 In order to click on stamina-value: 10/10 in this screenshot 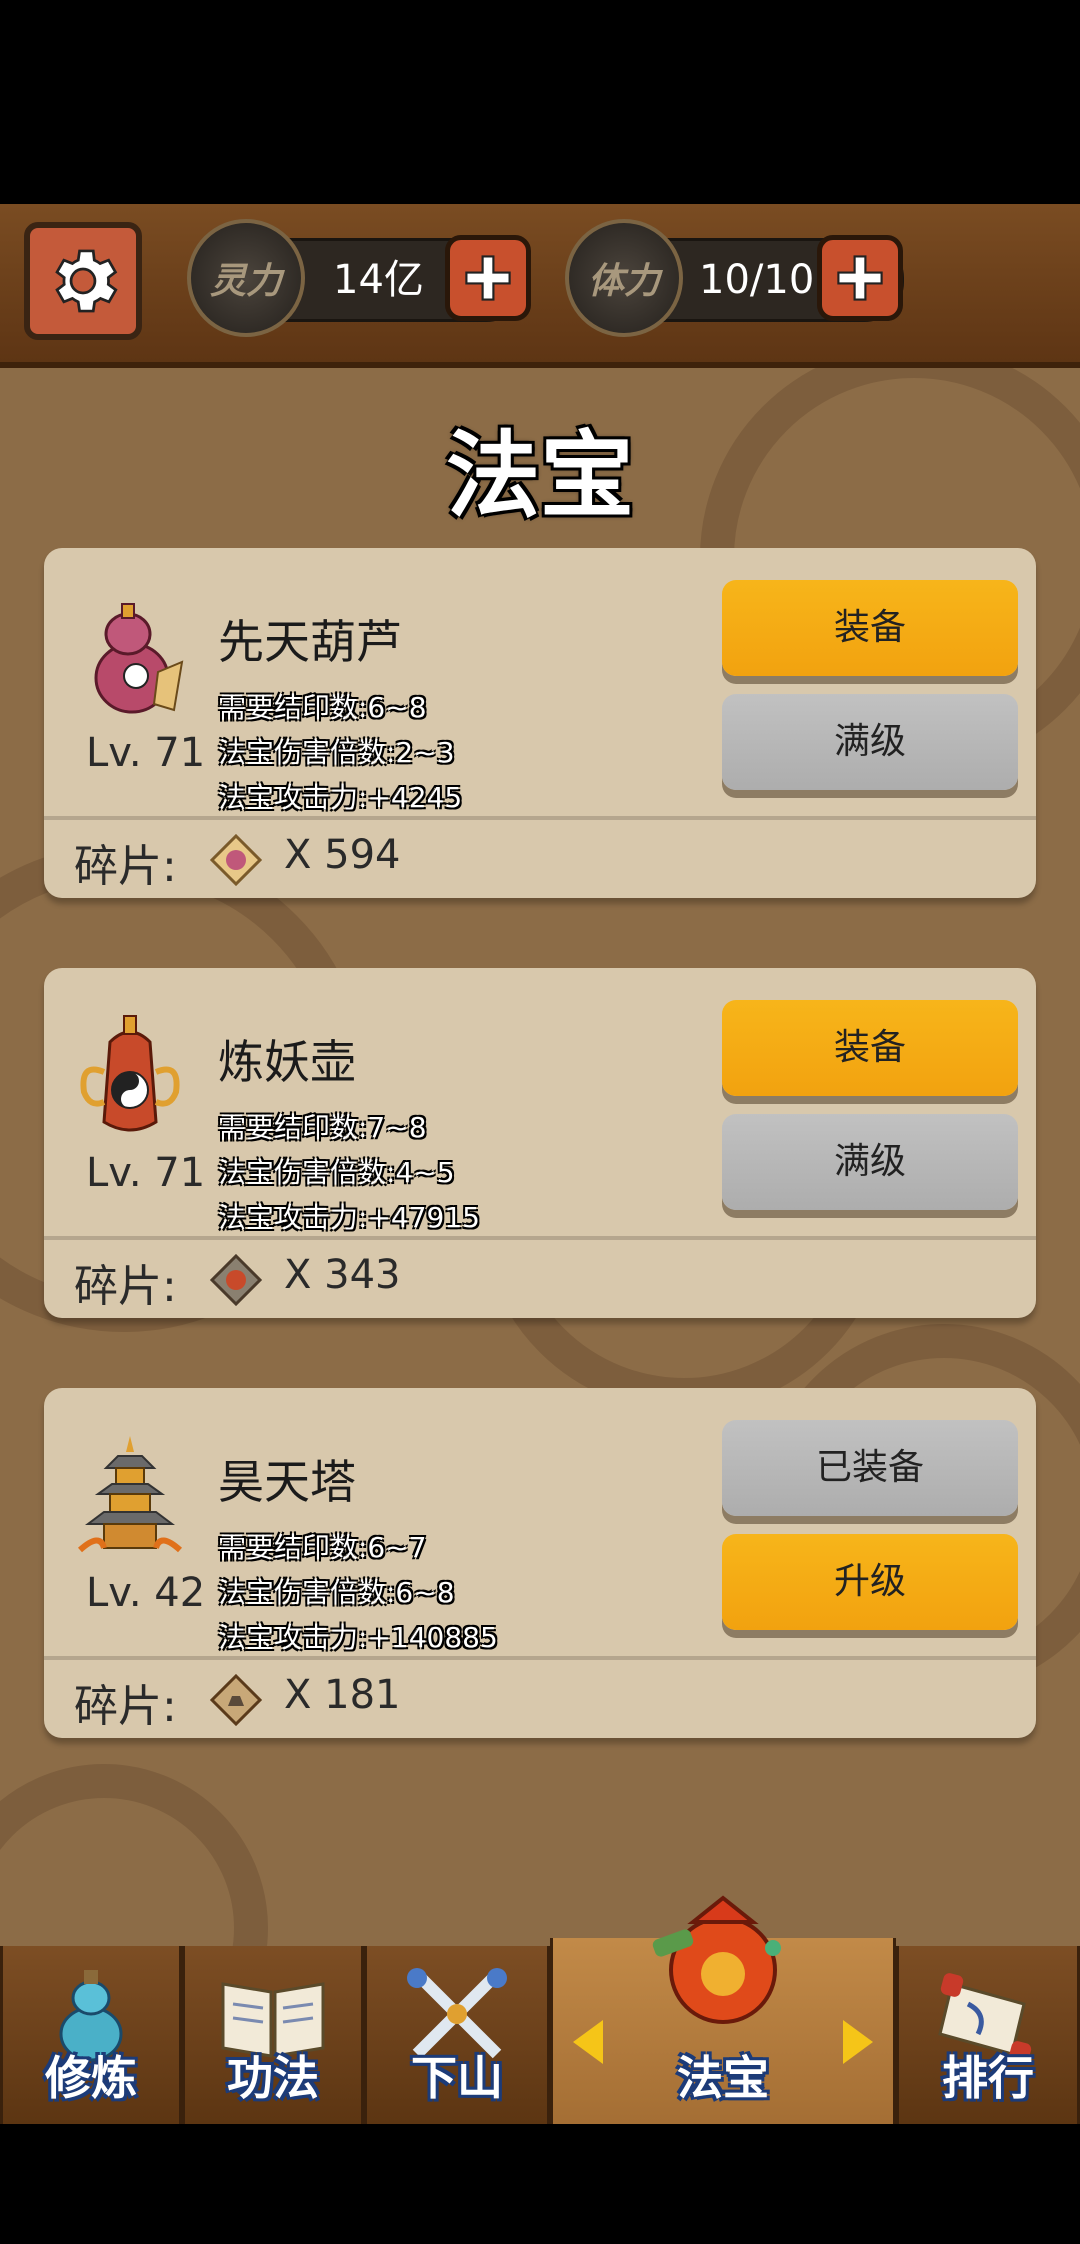, I will do `click(757, 280)`.